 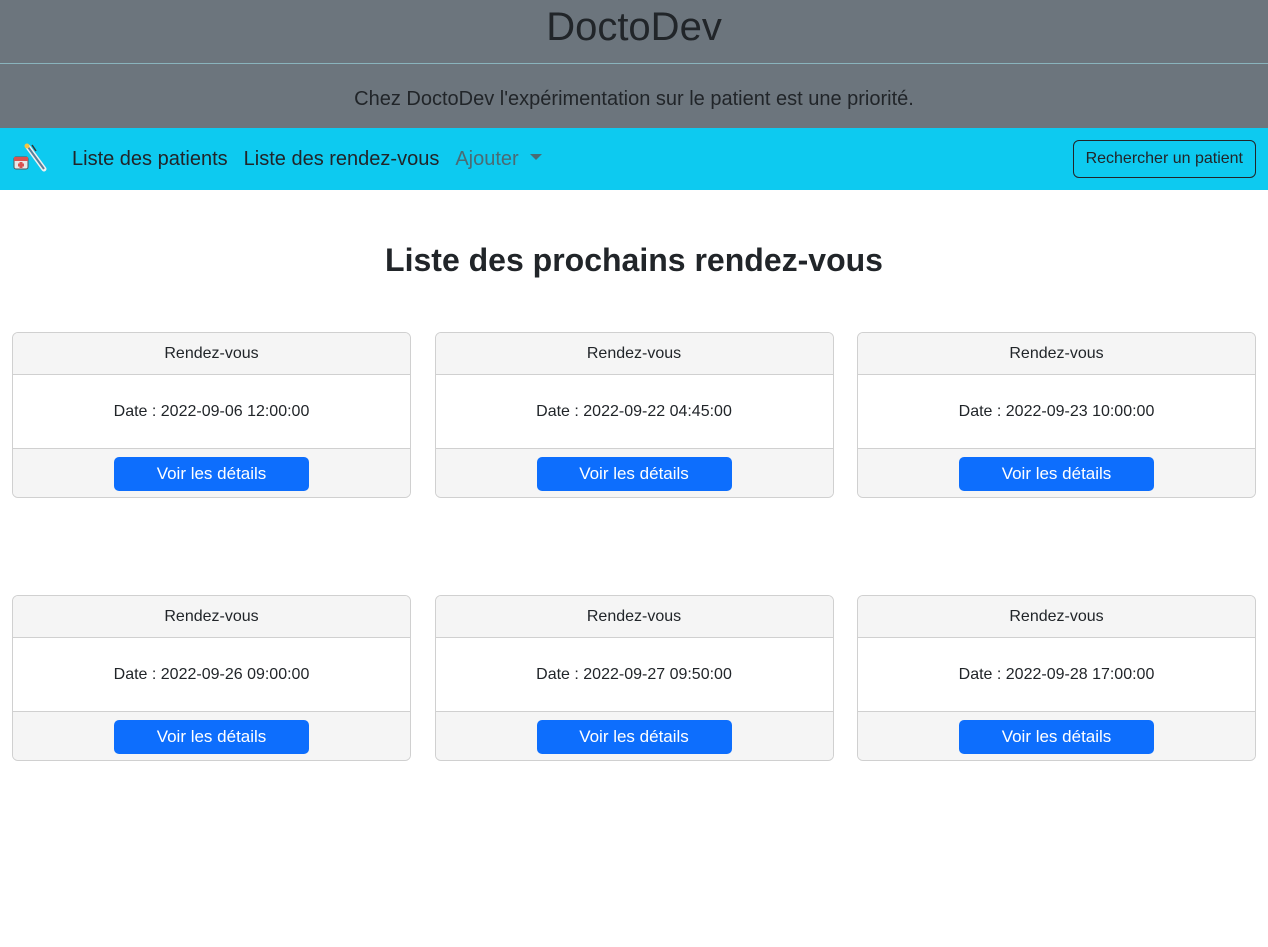 I want to click on medical-supplies-icon, so click(x=30, y=159).